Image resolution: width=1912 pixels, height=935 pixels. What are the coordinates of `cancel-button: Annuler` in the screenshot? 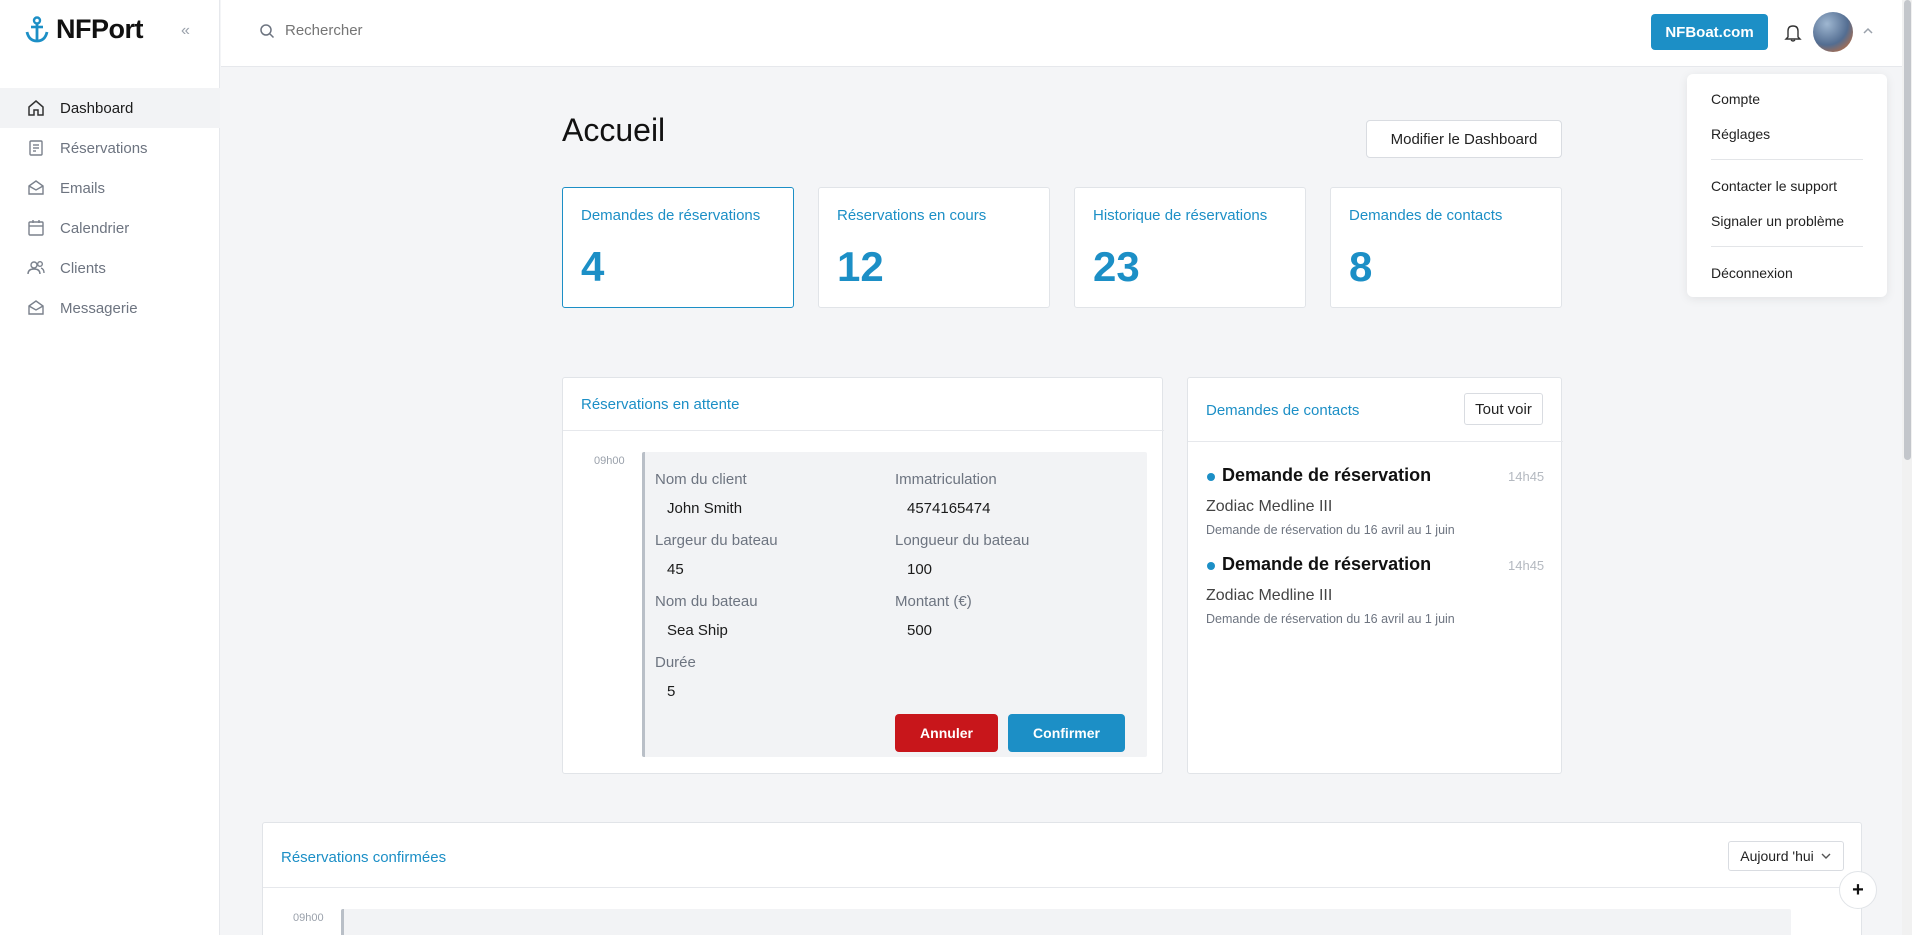 It's located at (946, 733).